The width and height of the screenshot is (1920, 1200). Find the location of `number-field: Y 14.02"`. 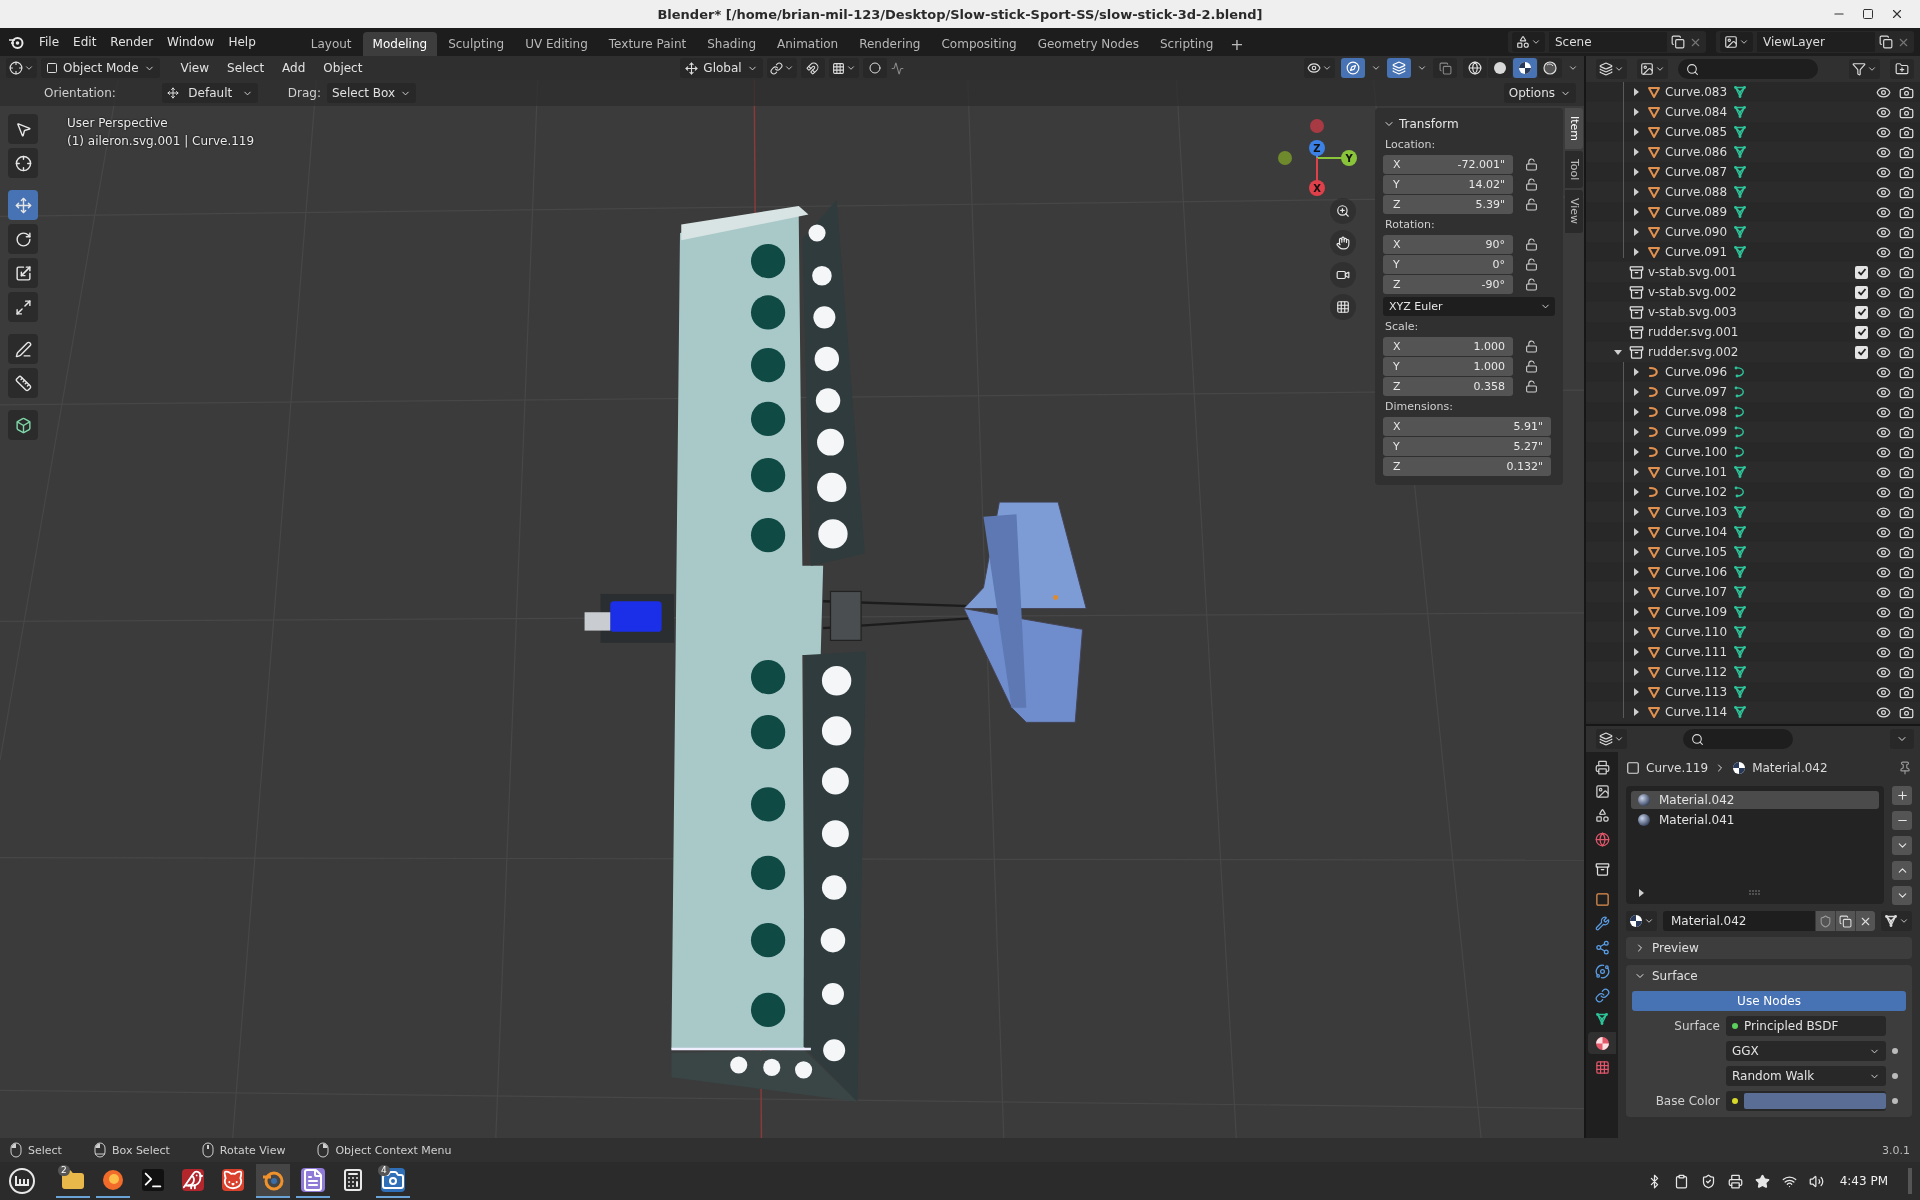

number-field: Y 14.02" is located at coordinates (1448, 184).